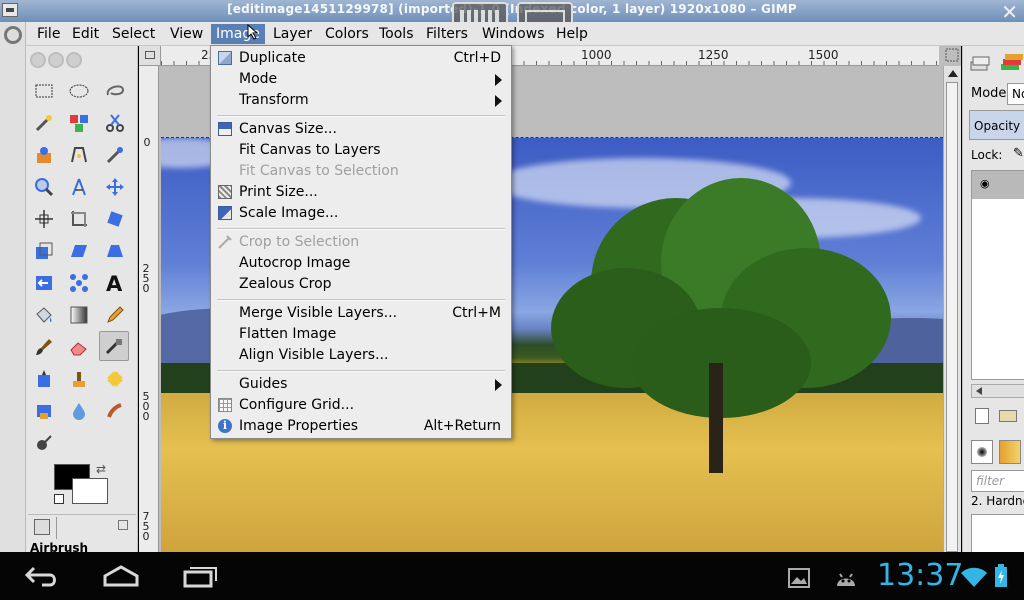 Image resolution: width=1024 pixels, height=600 pixels. What do you see at coordinates (44, 347) in the screenshot?
I see `paintbrush-icon` at bounding box center [44, 347].